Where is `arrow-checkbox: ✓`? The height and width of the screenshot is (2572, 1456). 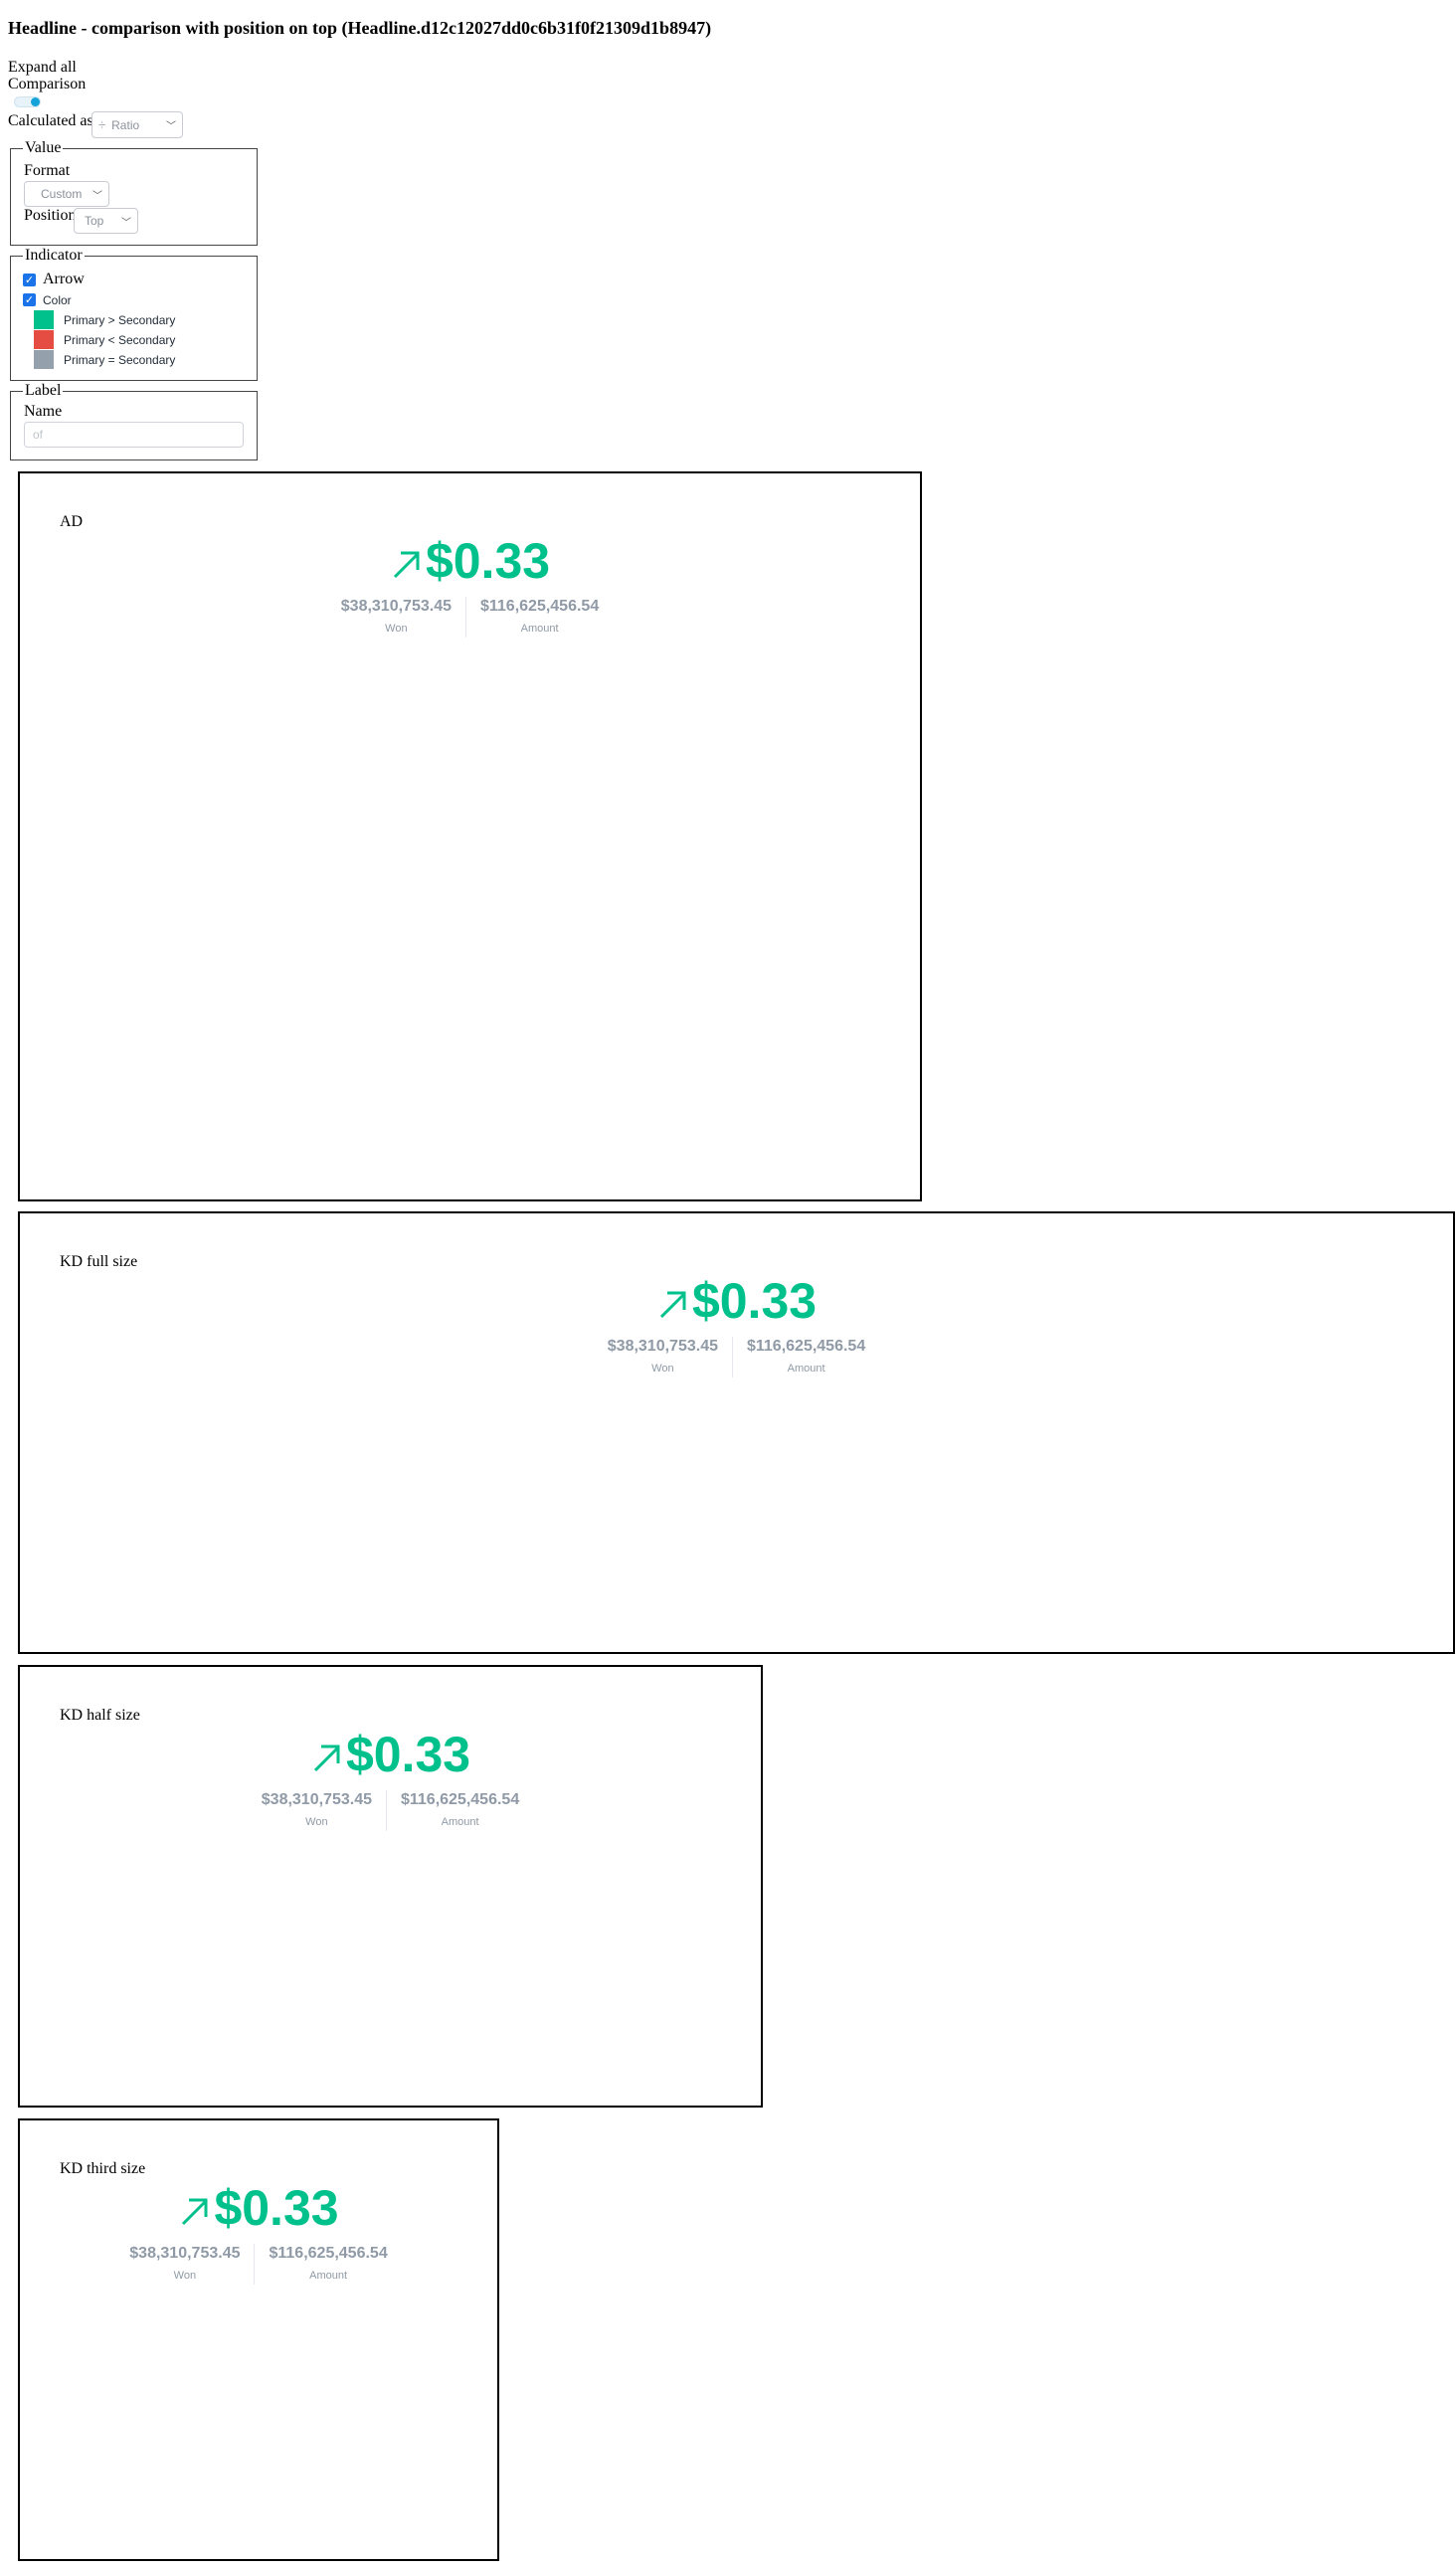 arrow-checkbox: ✓ is located at coordinates (29, 280).